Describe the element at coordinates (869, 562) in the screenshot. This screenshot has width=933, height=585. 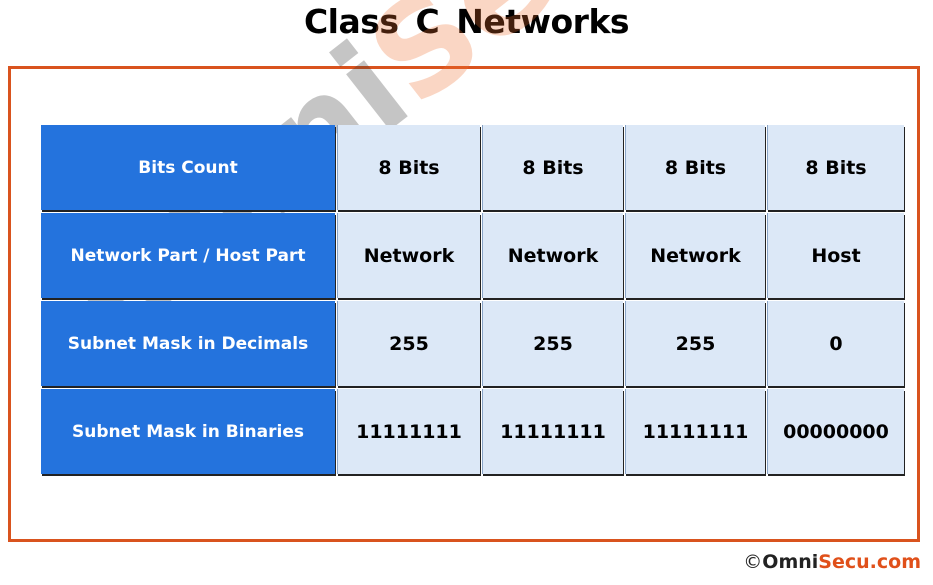
I see `brand-secu: Secu.com` at that location.